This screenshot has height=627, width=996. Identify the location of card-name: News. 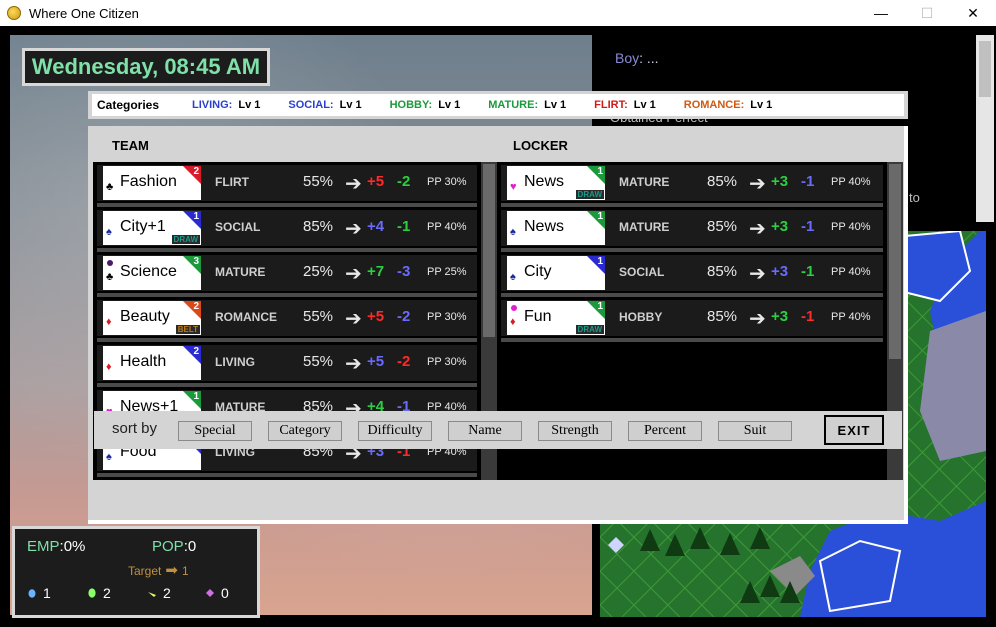
(544, 226).